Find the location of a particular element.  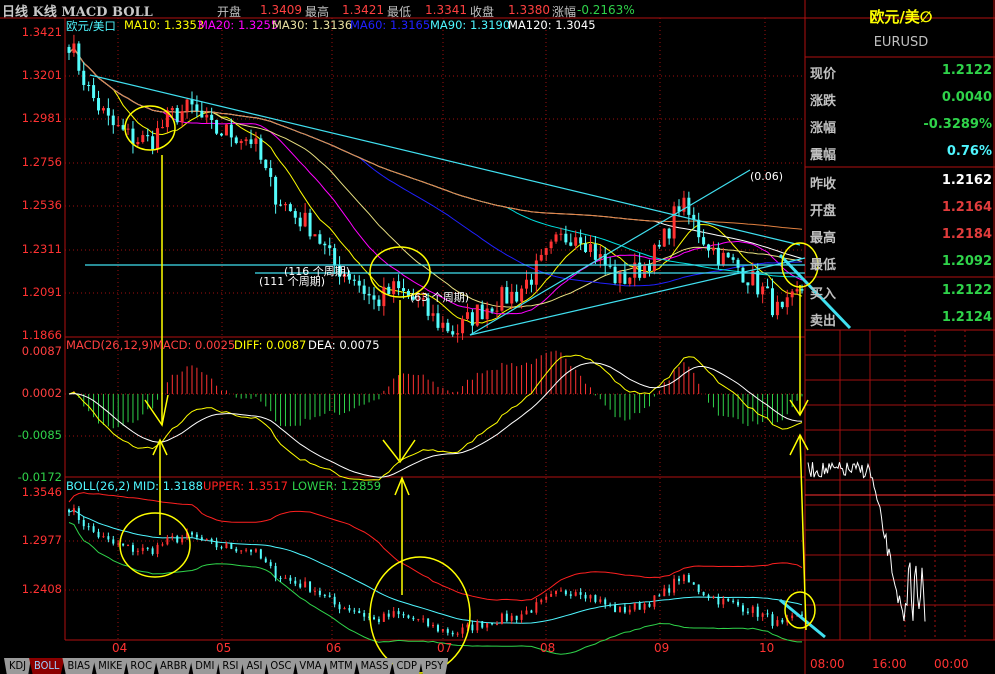

quote-value: -0.3289% is located at coordinates (957, 124).